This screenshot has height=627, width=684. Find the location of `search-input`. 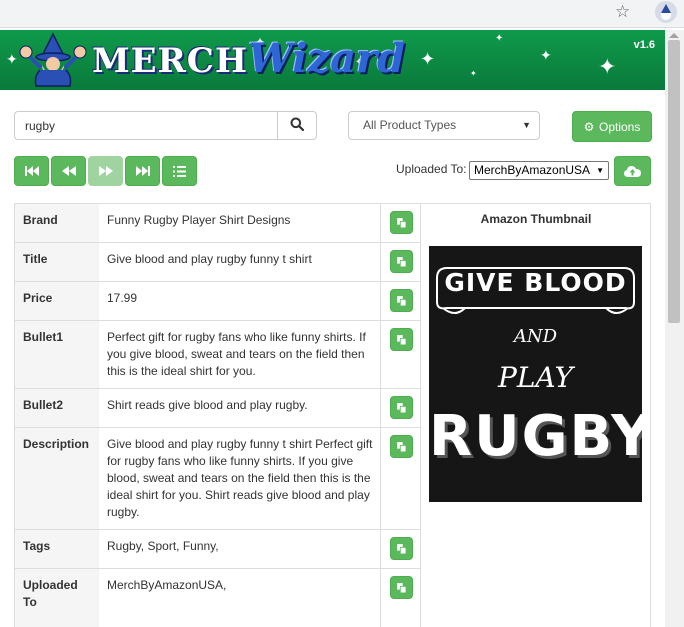

search-input is located at coordinates (145, 125).